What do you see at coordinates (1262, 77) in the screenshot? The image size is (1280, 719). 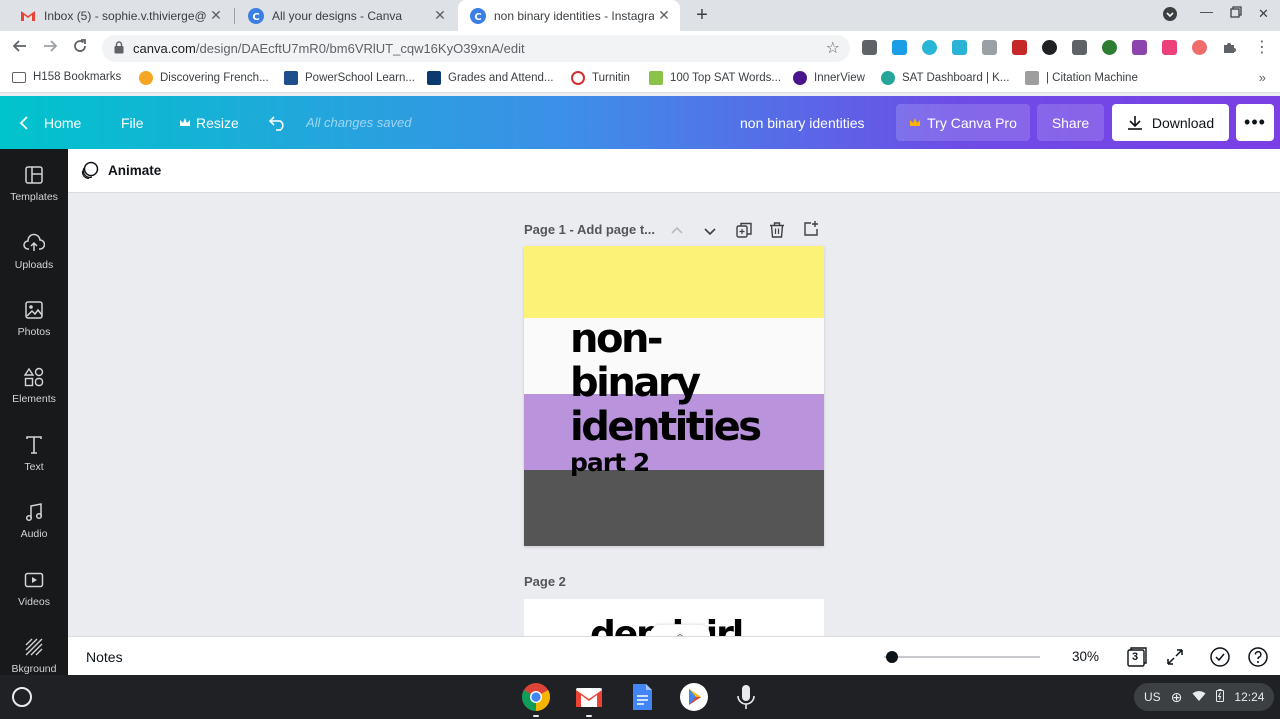 I see `bookmarks-overflow-icon: »` at bounding box center [1262, 77].